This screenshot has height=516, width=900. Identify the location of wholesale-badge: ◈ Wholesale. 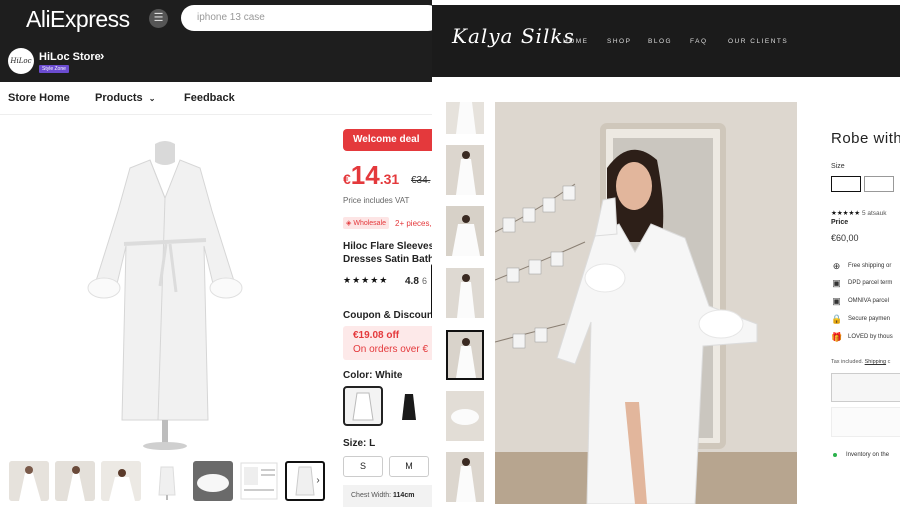
(366, 223).